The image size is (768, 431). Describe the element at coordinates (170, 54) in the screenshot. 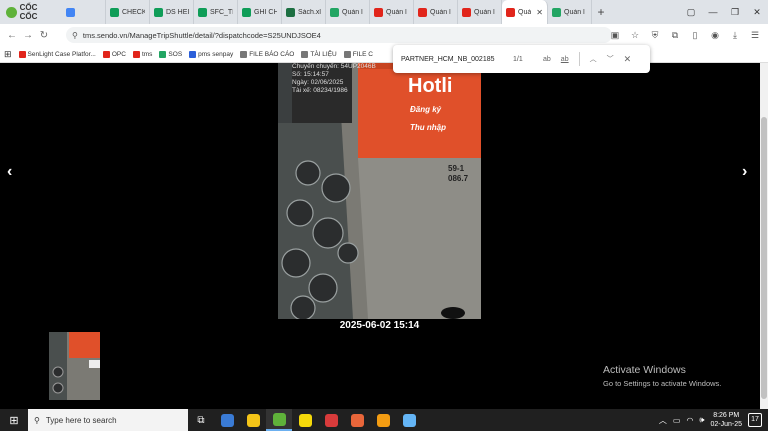

I see `bookmark-item: SOS` at that location.